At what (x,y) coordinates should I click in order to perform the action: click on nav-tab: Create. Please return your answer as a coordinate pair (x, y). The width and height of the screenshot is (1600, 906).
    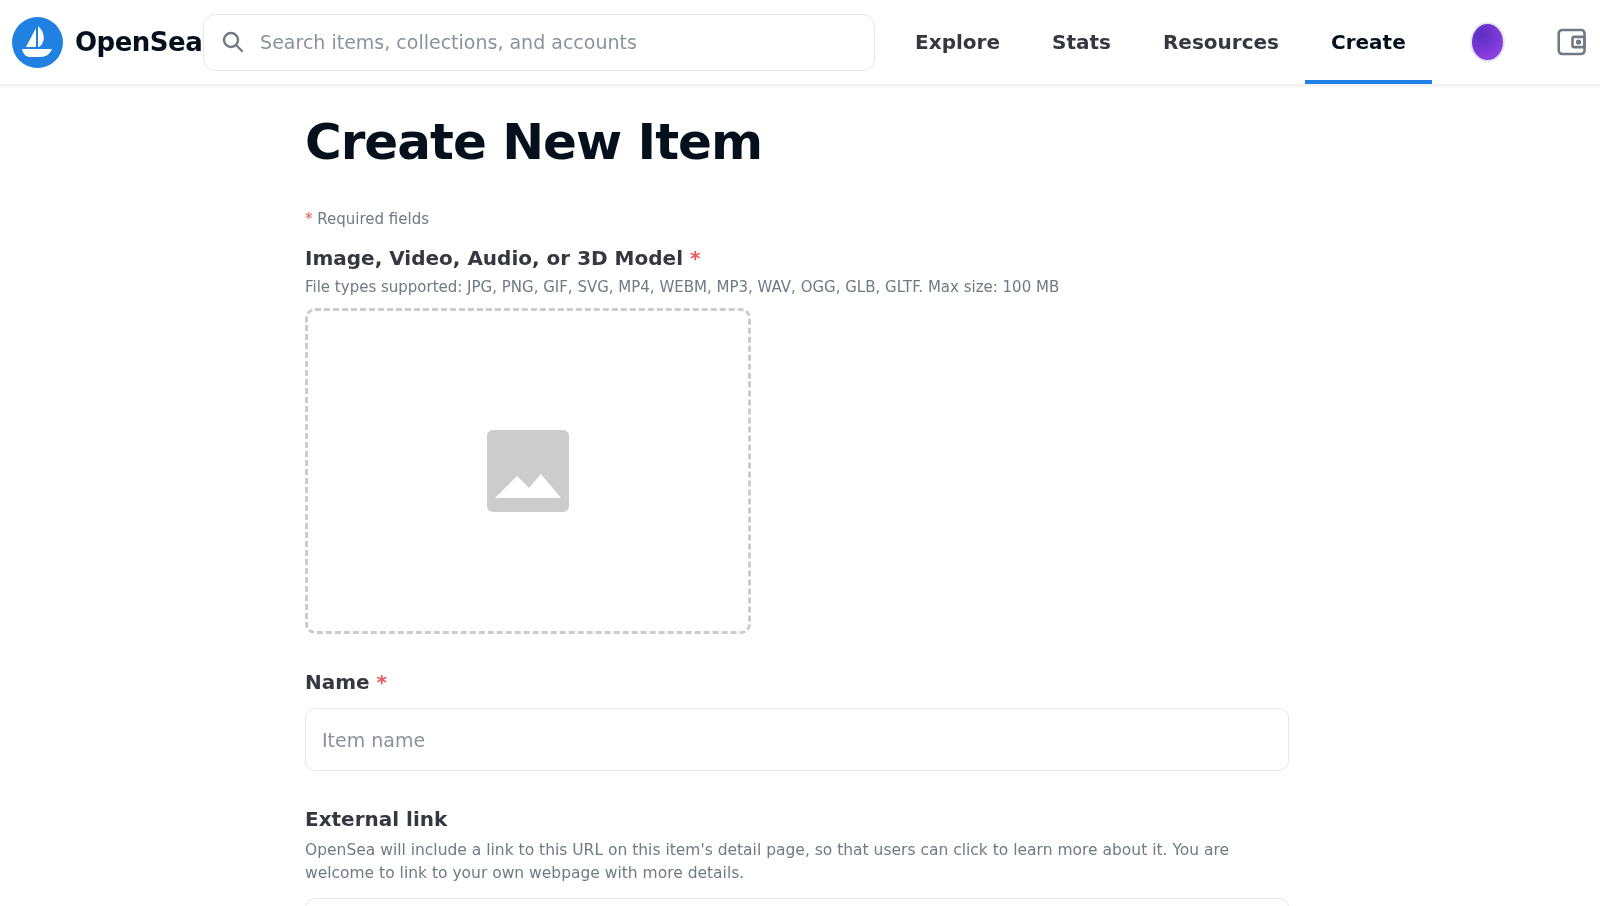
    Looking at the image, I should click on (1368, 42).